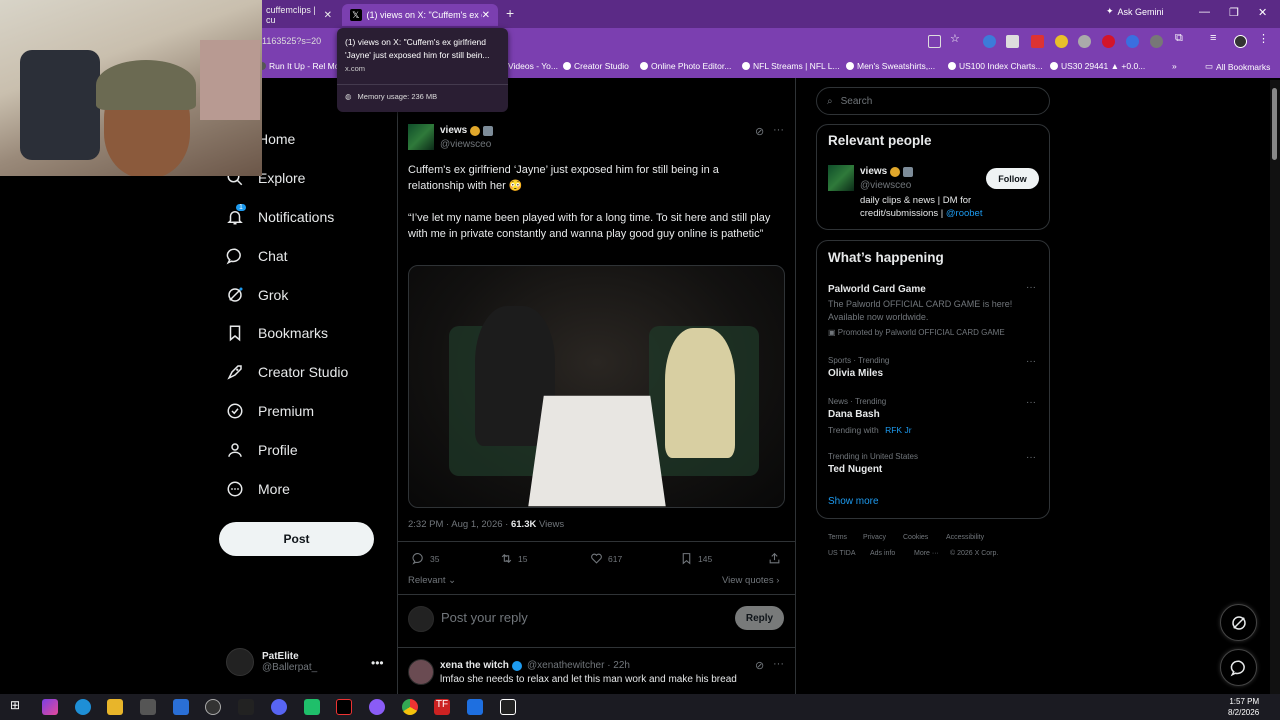  What do you see at coordinates (874, 537) in the screenshot?
I see `footer-privacy: Privacy` at bounding box center [874, 537].